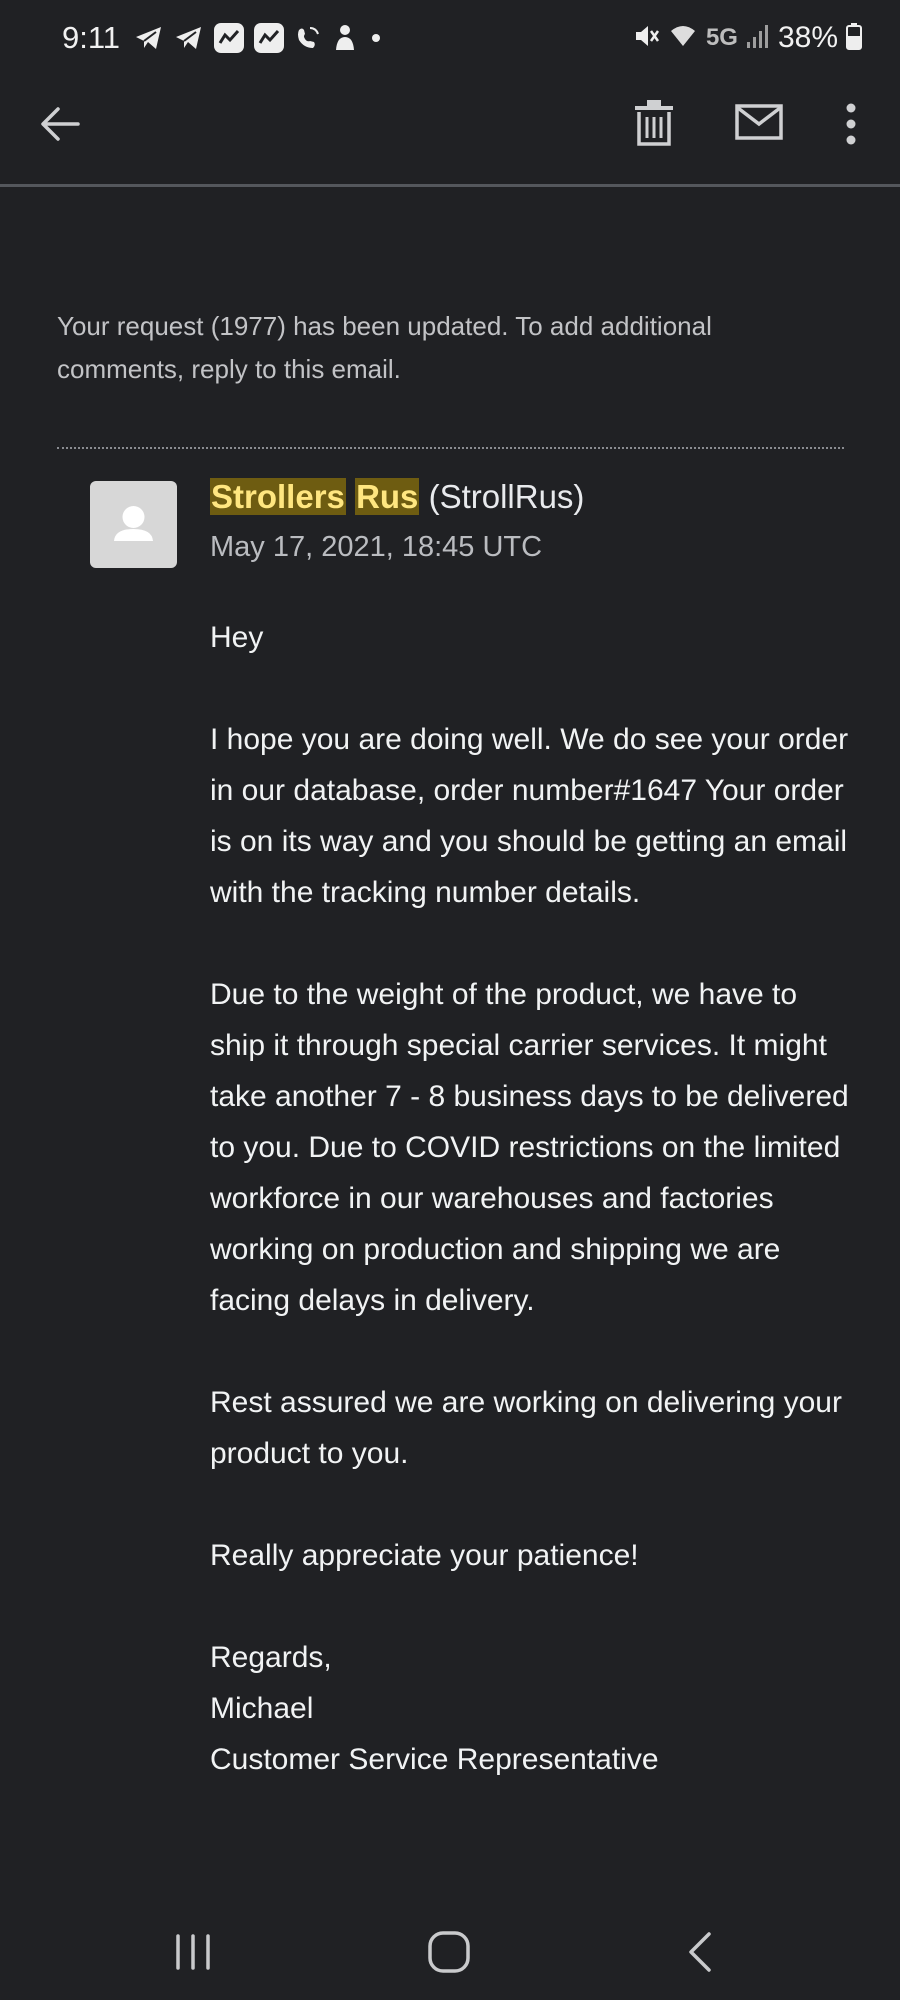 This screenshot has width=900, height=2000. What do you see at coordinates (376, 547) in the screenshot?
I see `email-date: May 17, 2021, 18:45 UTC` at bounding box center [376, 547].